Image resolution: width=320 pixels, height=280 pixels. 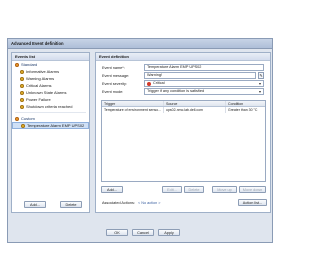 I want to click on trigger-column-header: Trigger, so click(x=133, y=103).